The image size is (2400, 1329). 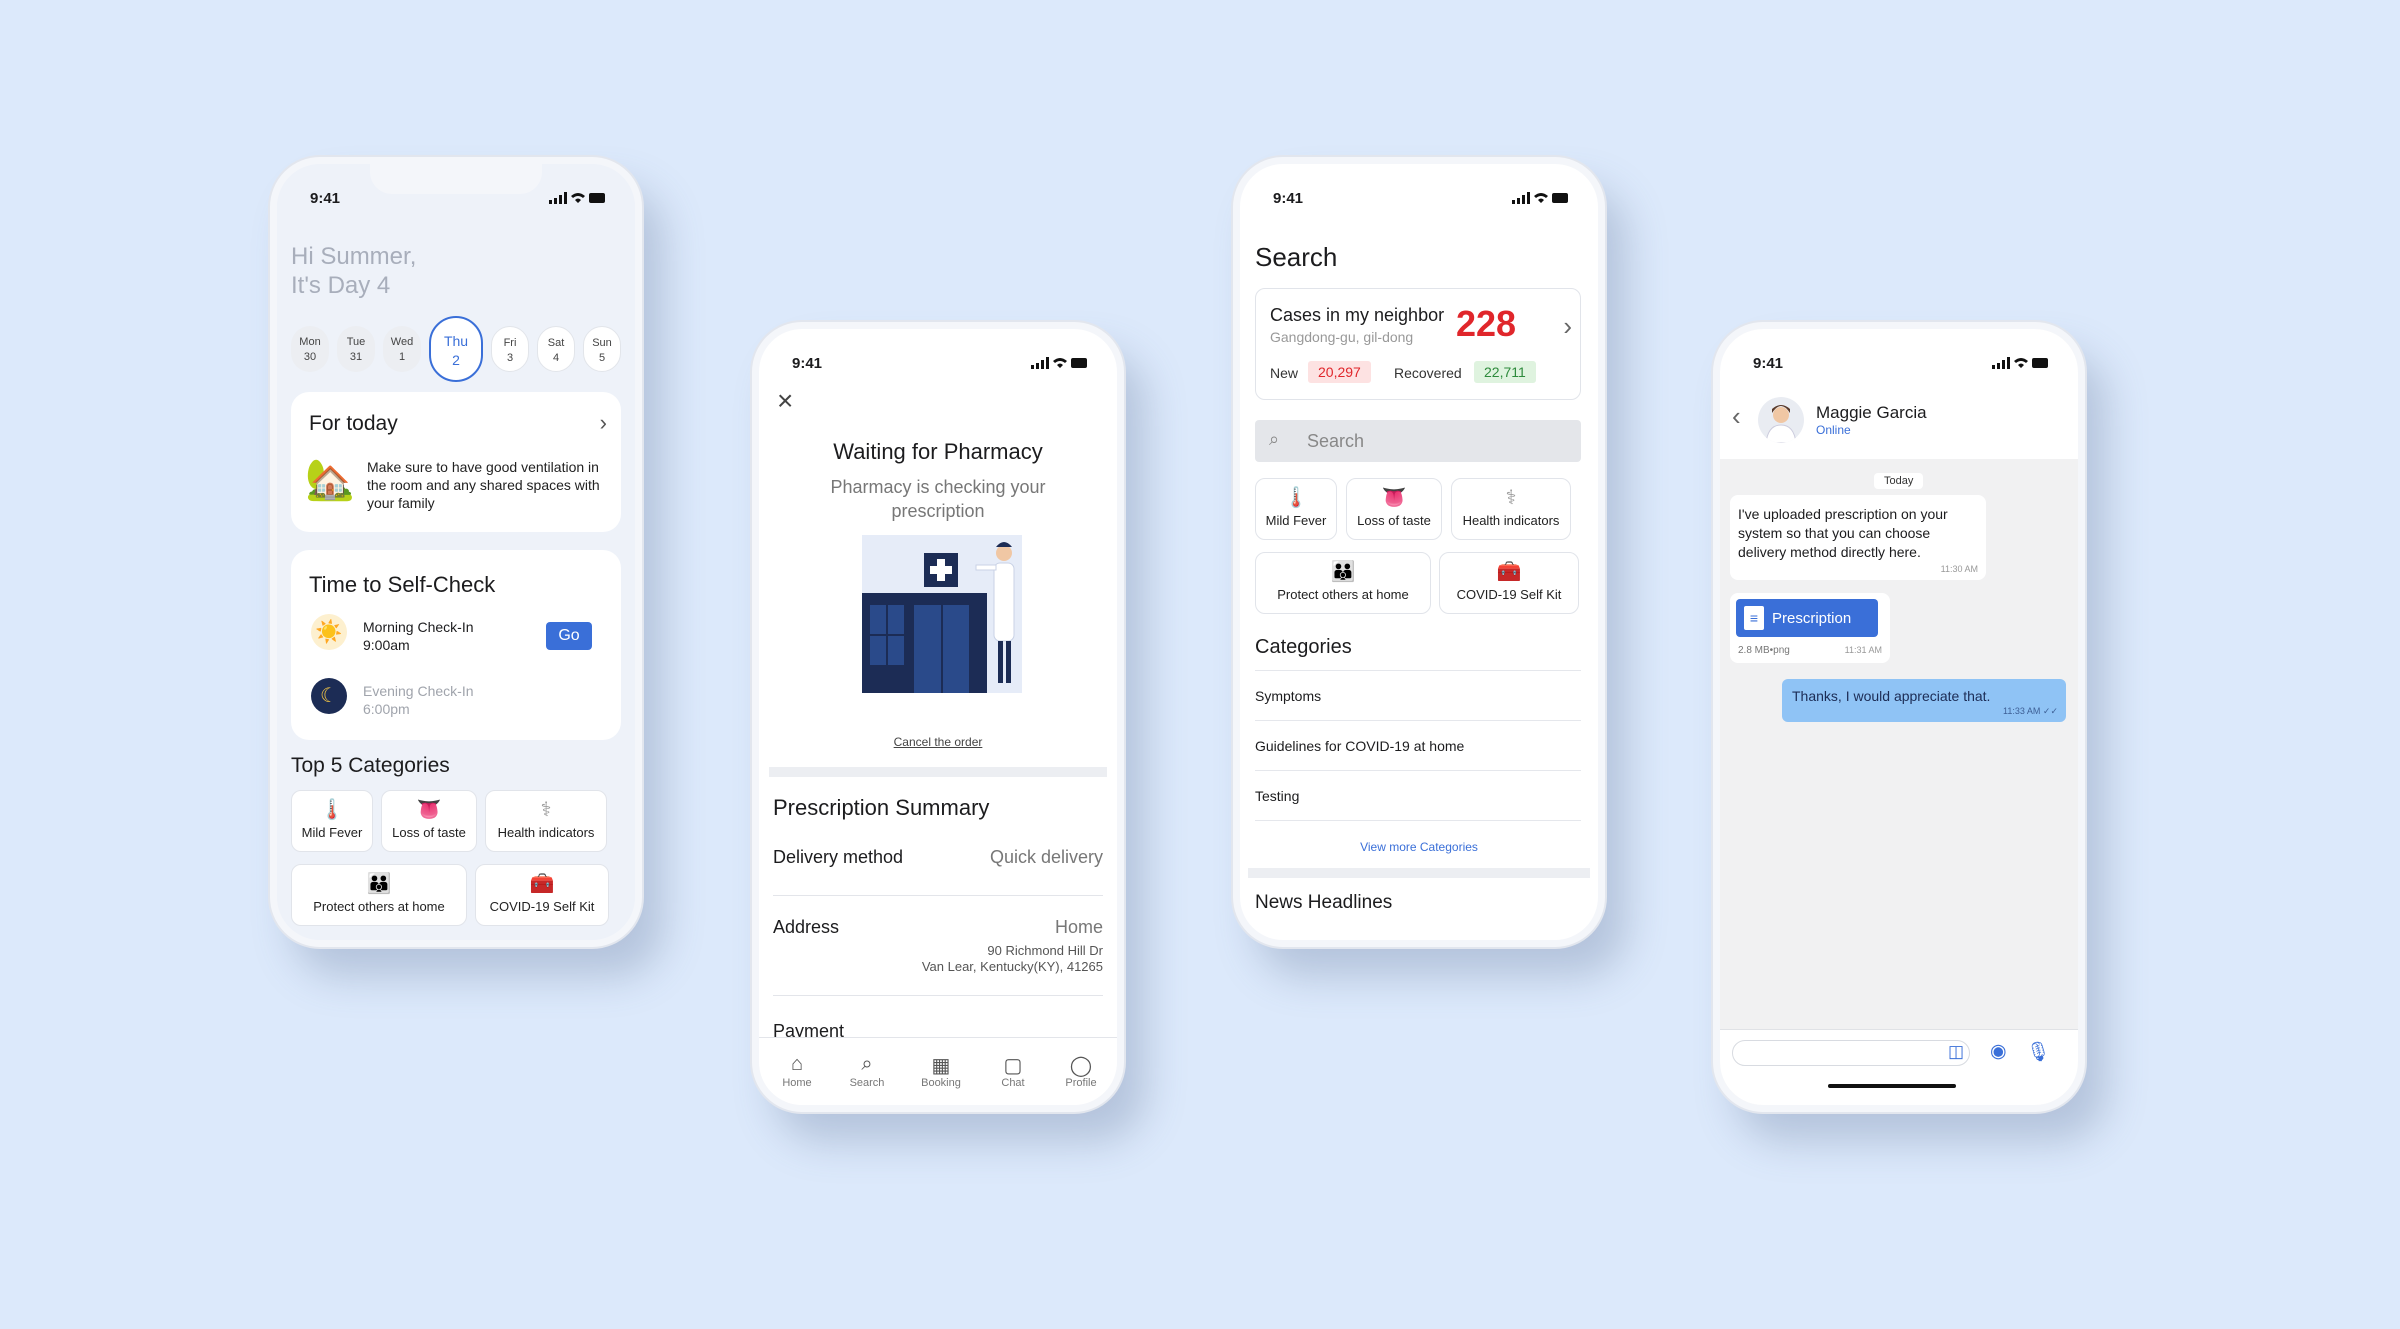 What do you see at coordinates (2038, 1052) in the screenshot?
I see `mic-icon: 🎙` at bounding box center [2038, 1052].